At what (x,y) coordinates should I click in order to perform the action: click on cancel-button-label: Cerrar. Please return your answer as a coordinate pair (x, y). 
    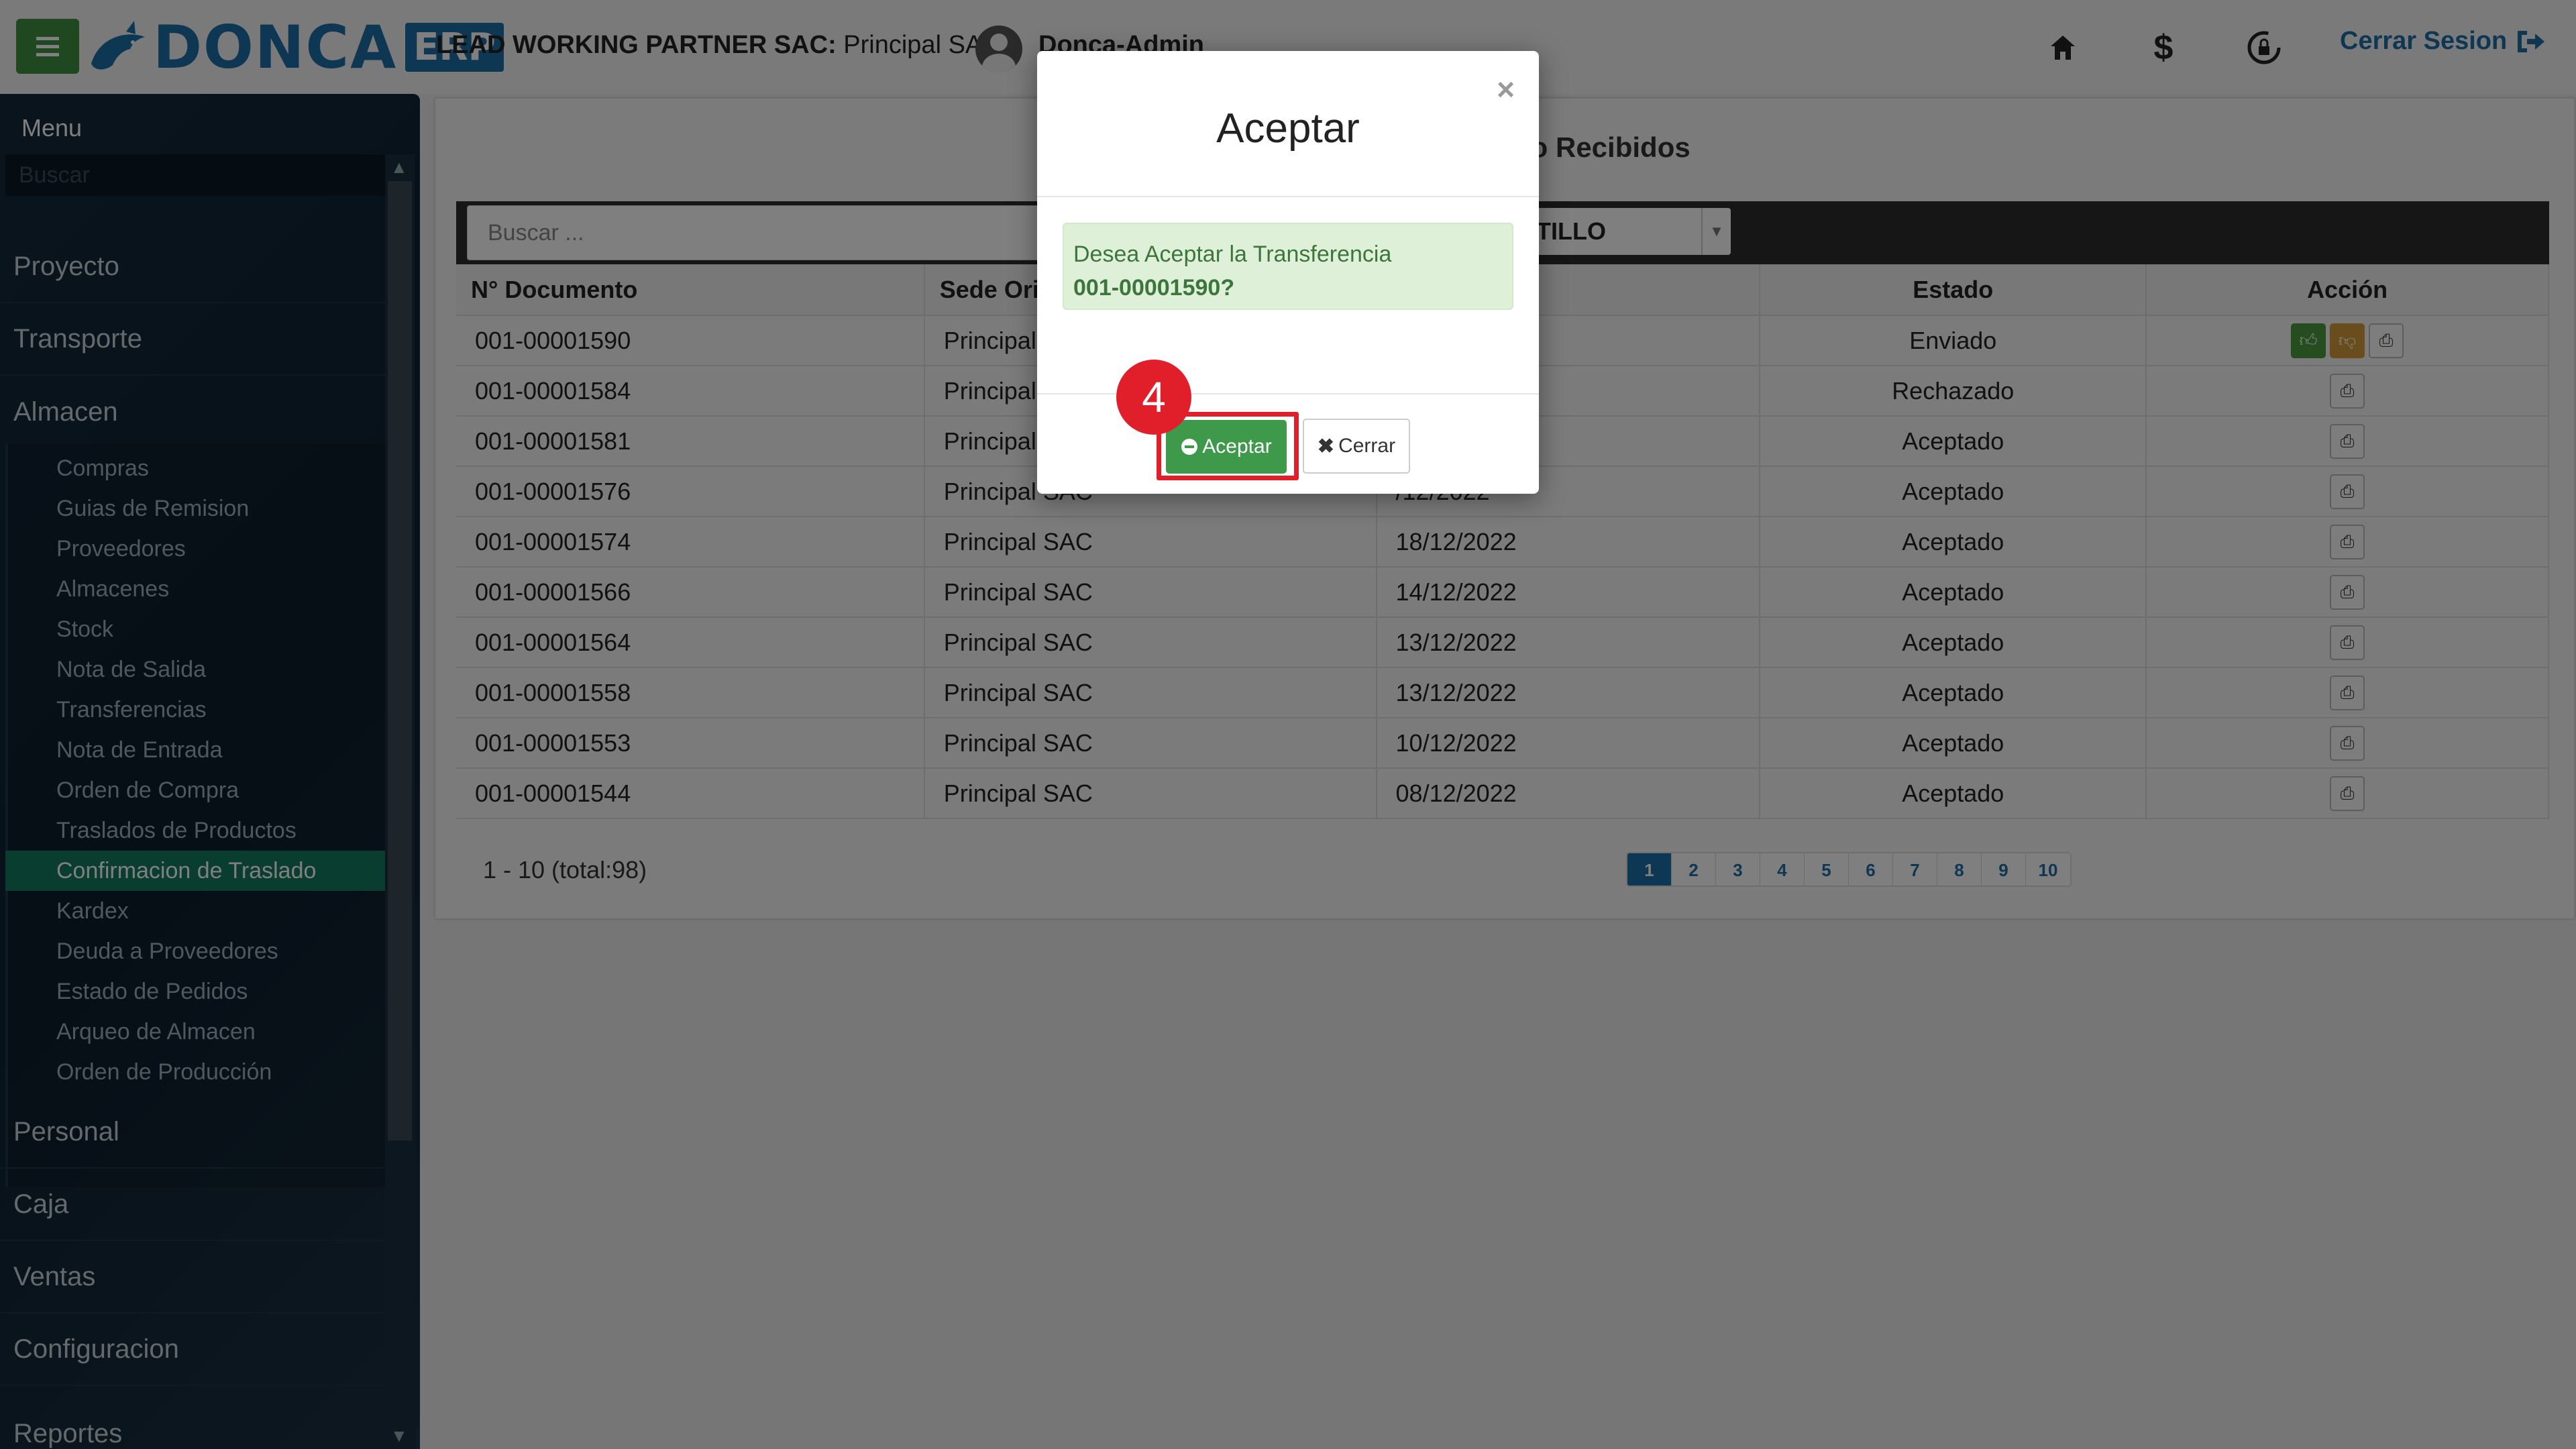
    Looking at the image, I should click on (1367, 446).